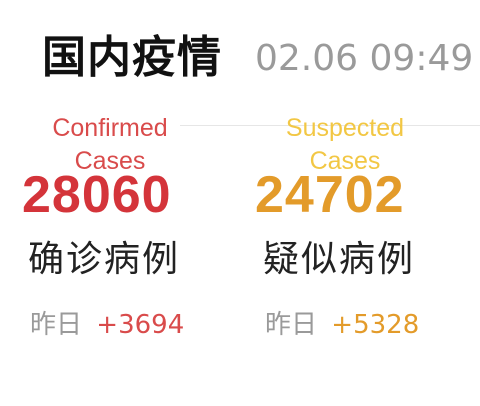 The image size is (480, 406). What do you see at coordinates (97, 195) in the screenshot?
I see `confirmed-count: 28060` at bounding box center [97, 195].